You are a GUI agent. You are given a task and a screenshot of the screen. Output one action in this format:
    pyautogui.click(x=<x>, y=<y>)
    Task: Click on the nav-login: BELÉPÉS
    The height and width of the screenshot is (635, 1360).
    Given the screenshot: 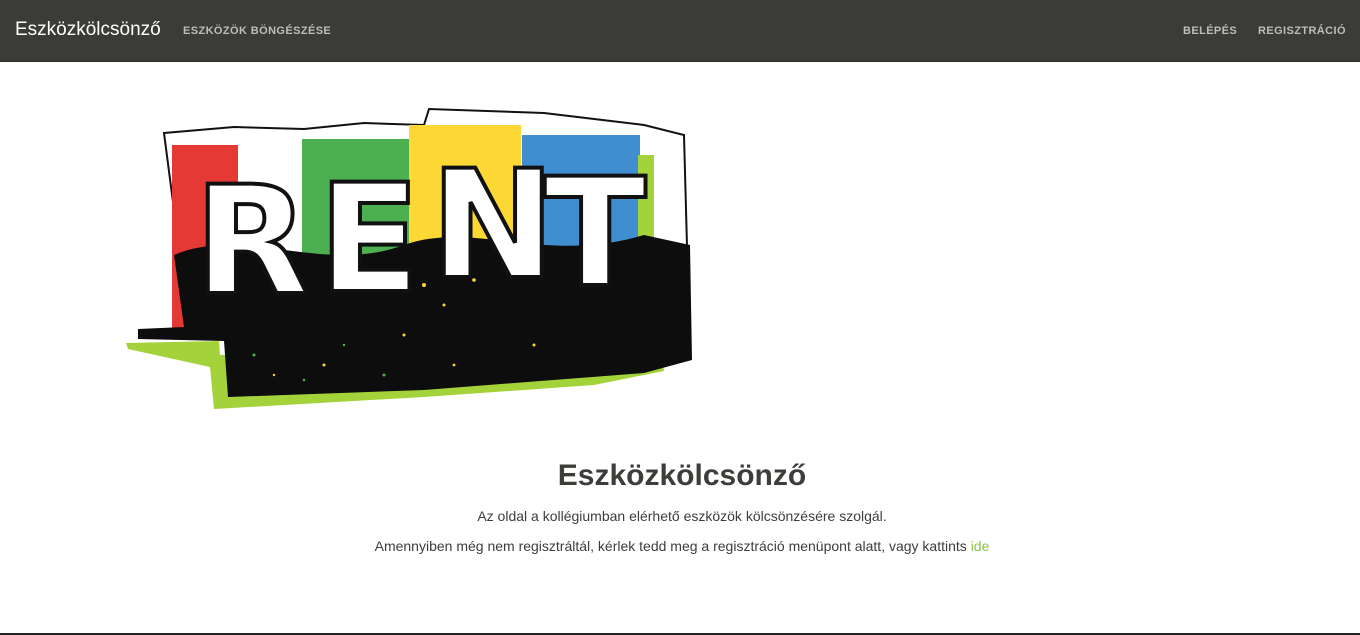 What is the action you would take?
    pyautogui.click(x=1210, y=31)
    